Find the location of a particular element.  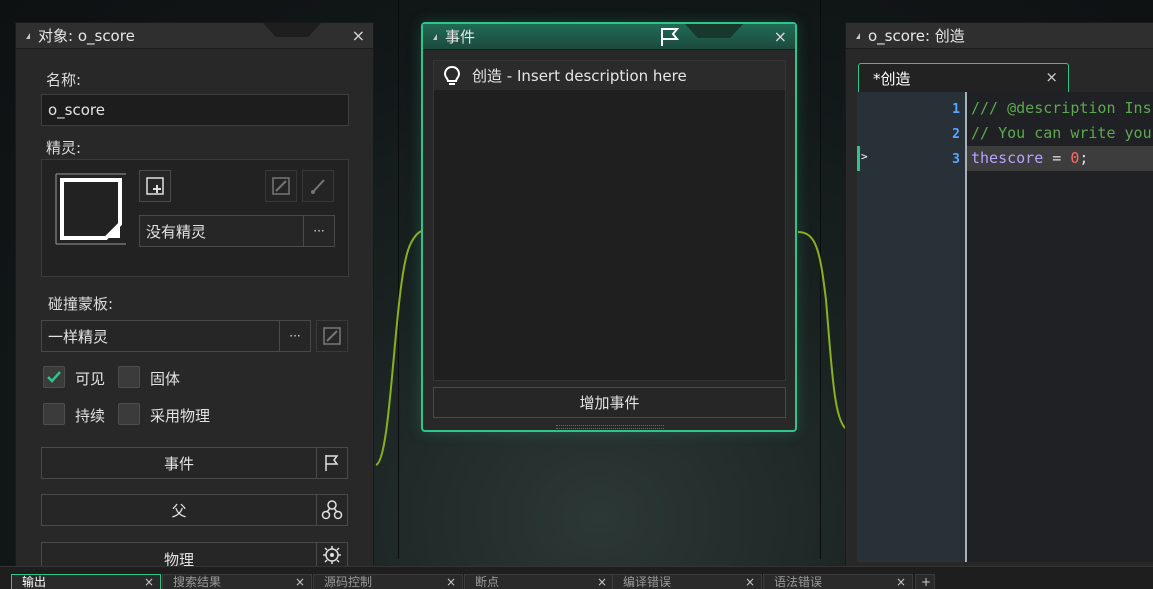

physics-label: 采用物理 is located at coordinates (180, 416).